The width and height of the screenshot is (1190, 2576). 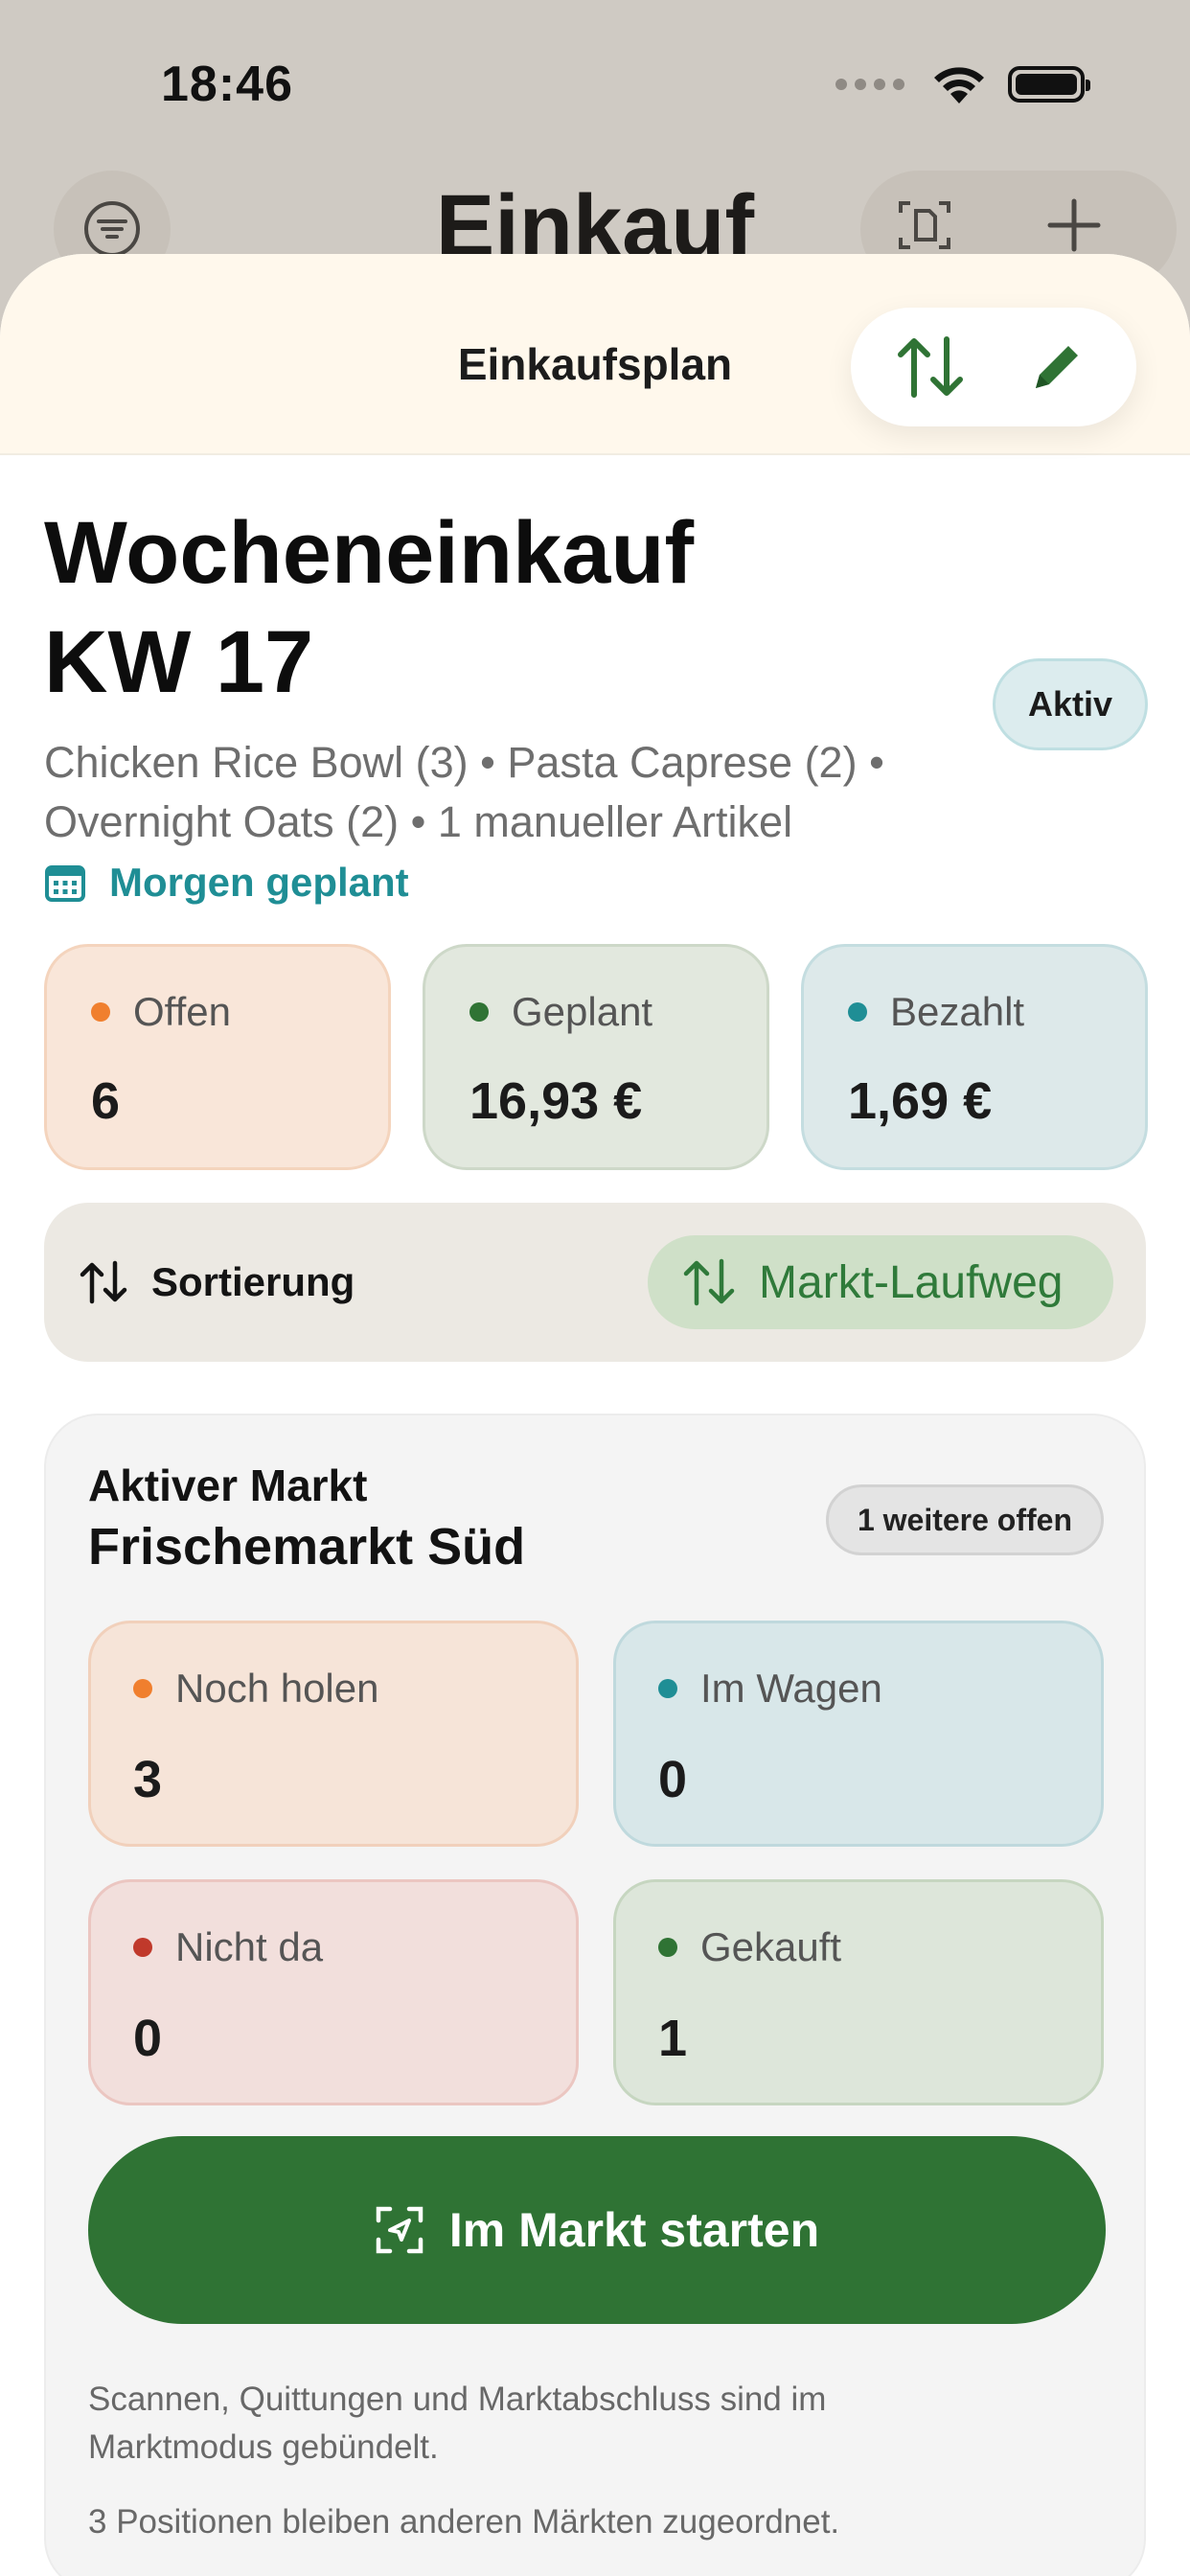 I want to click on status-bar: 18:46, so click(x=595, y=86).